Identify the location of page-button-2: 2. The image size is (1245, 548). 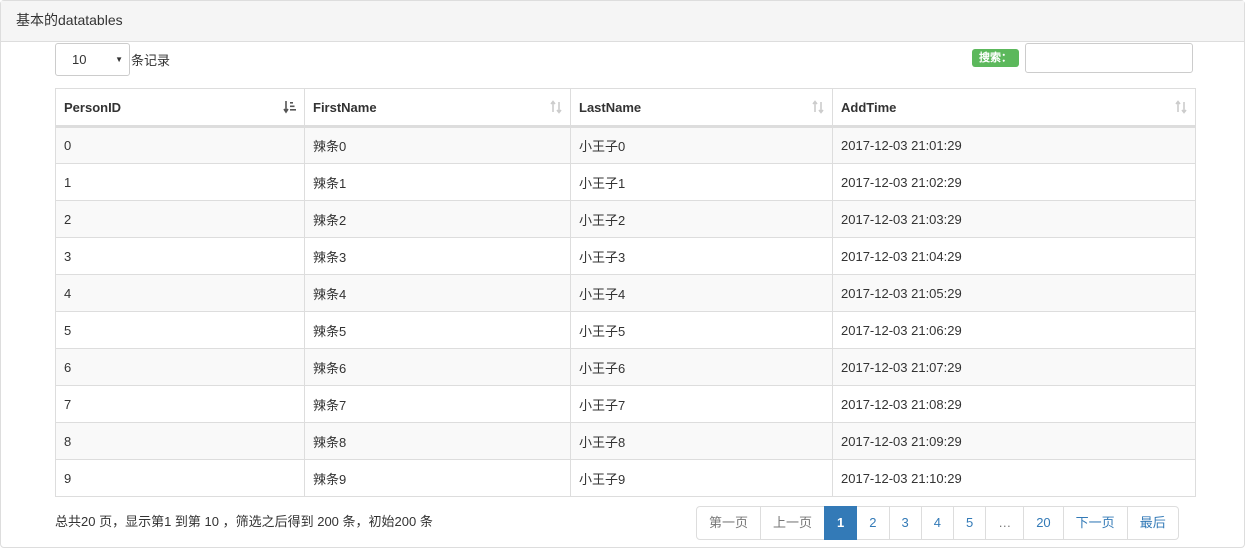
(873, 523).